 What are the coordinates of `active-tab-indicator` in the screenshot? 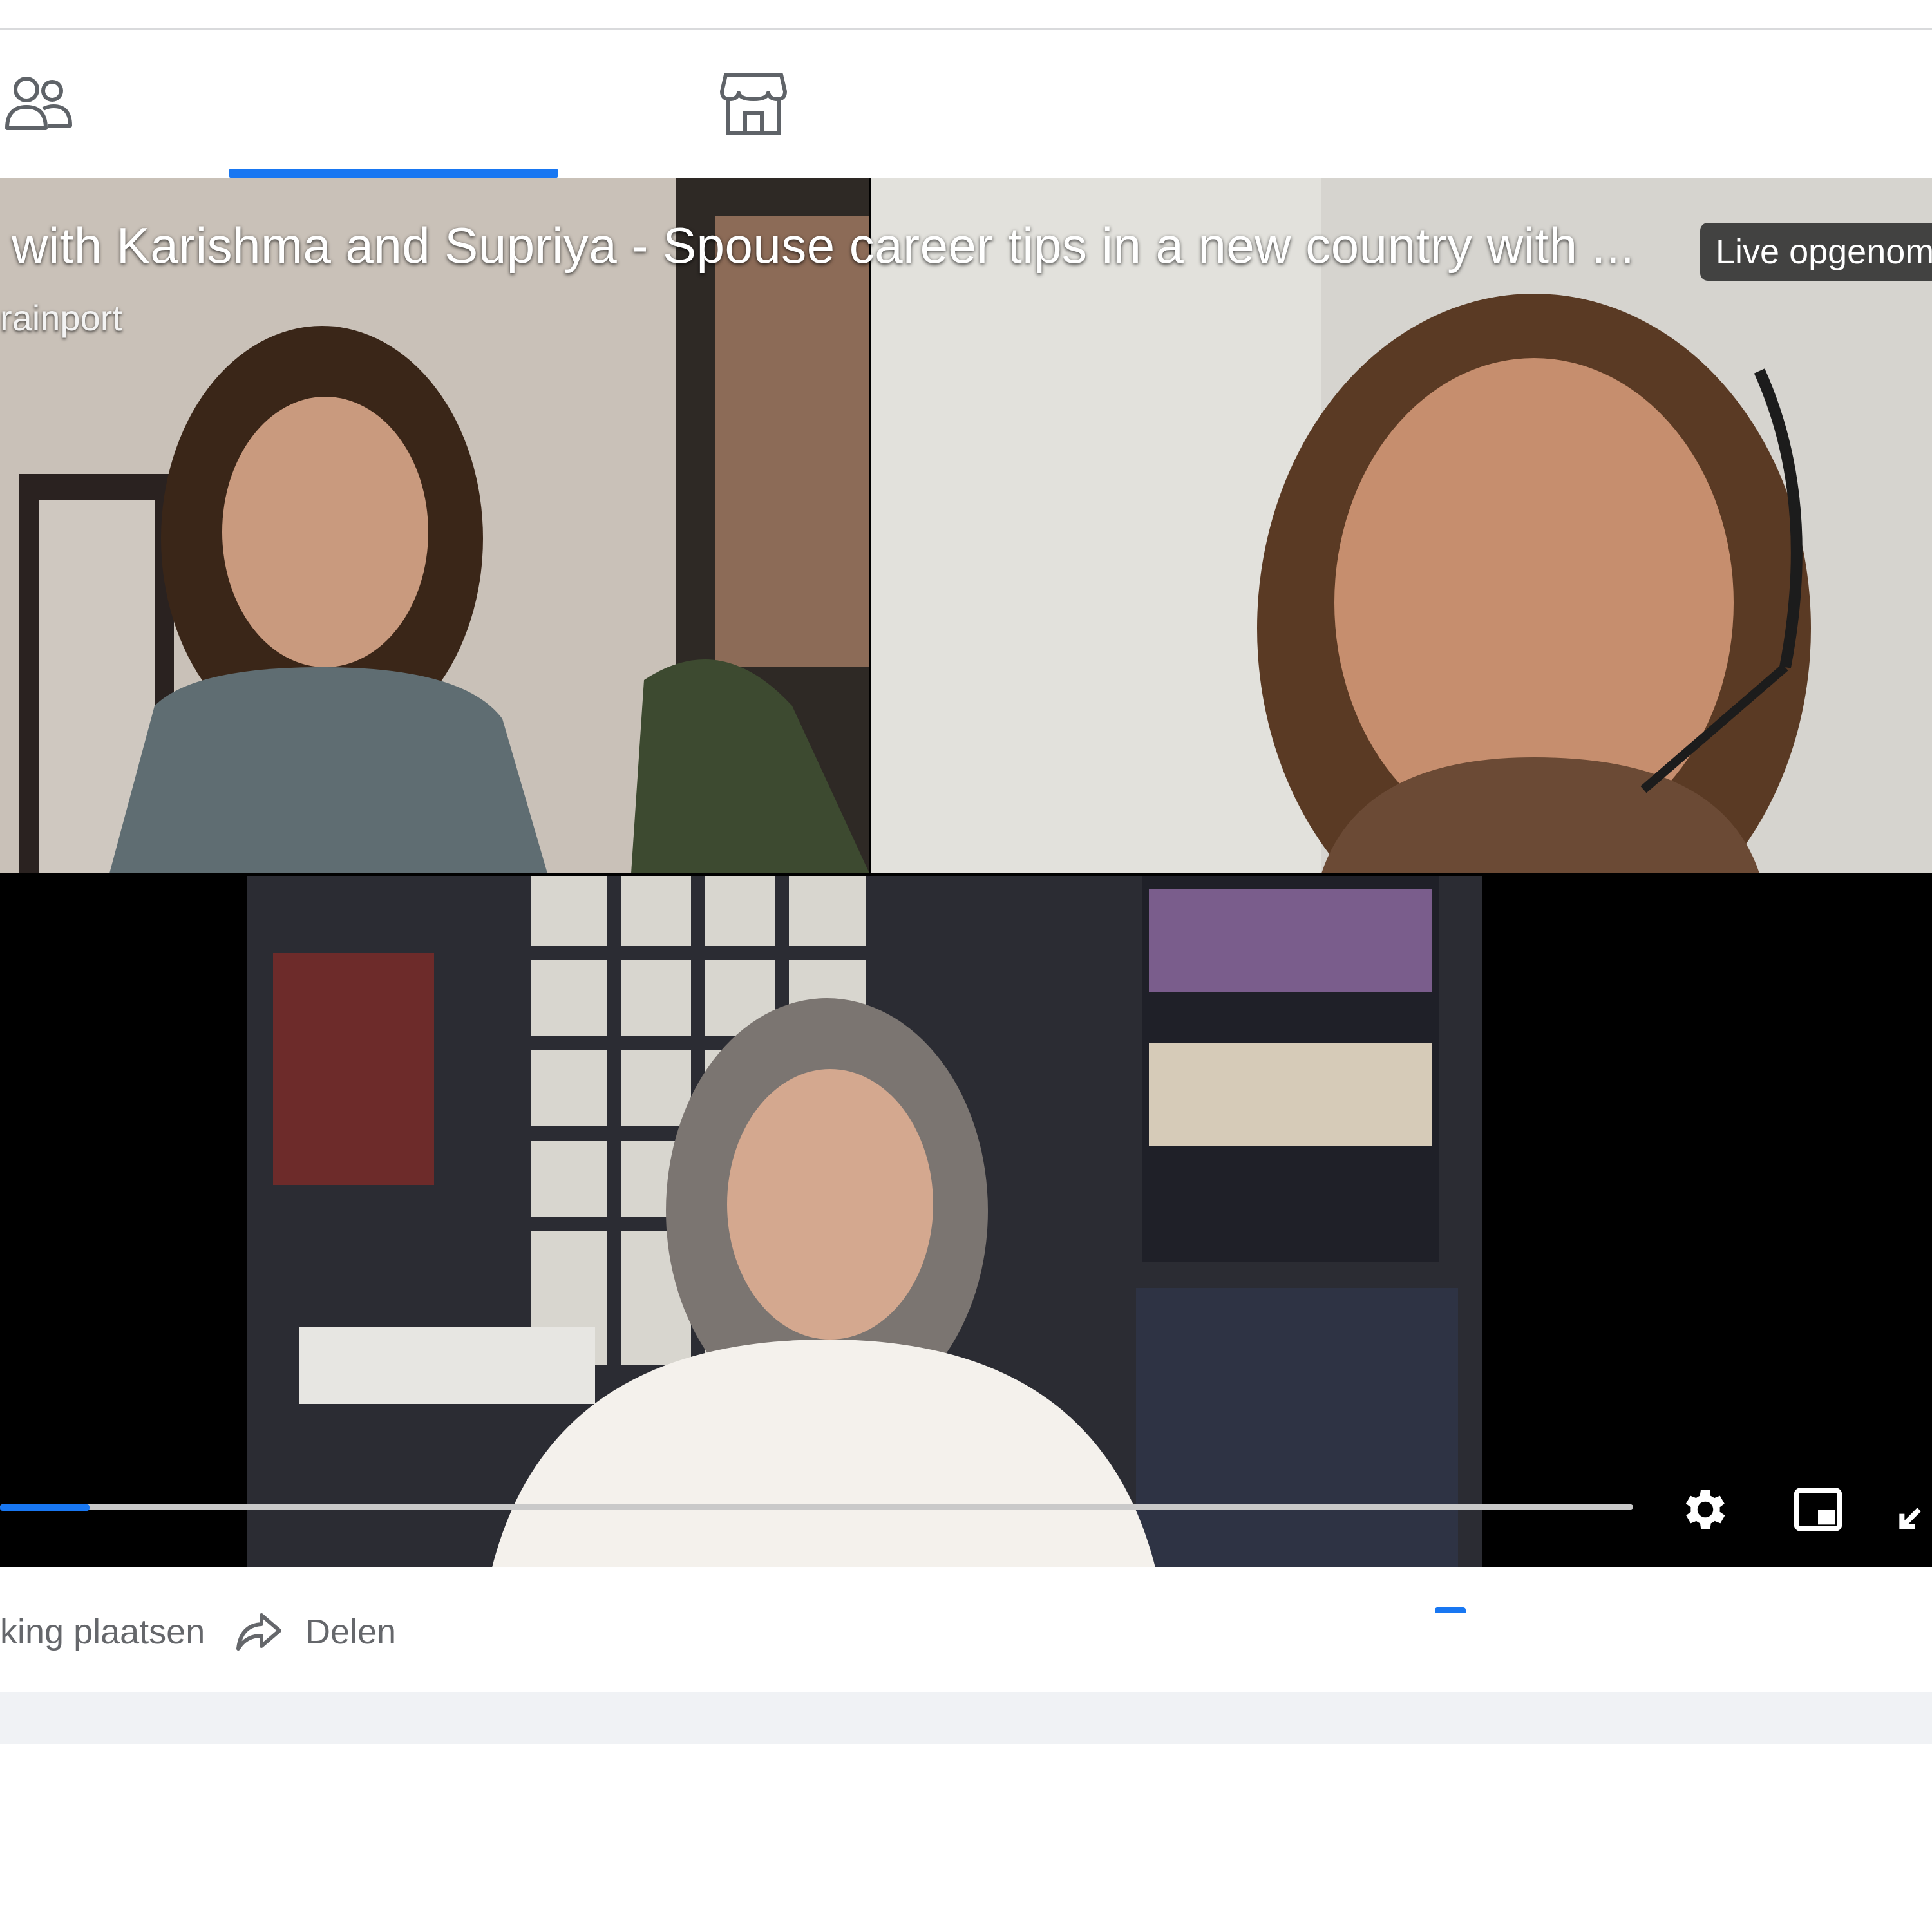 It's located at (394, 174).